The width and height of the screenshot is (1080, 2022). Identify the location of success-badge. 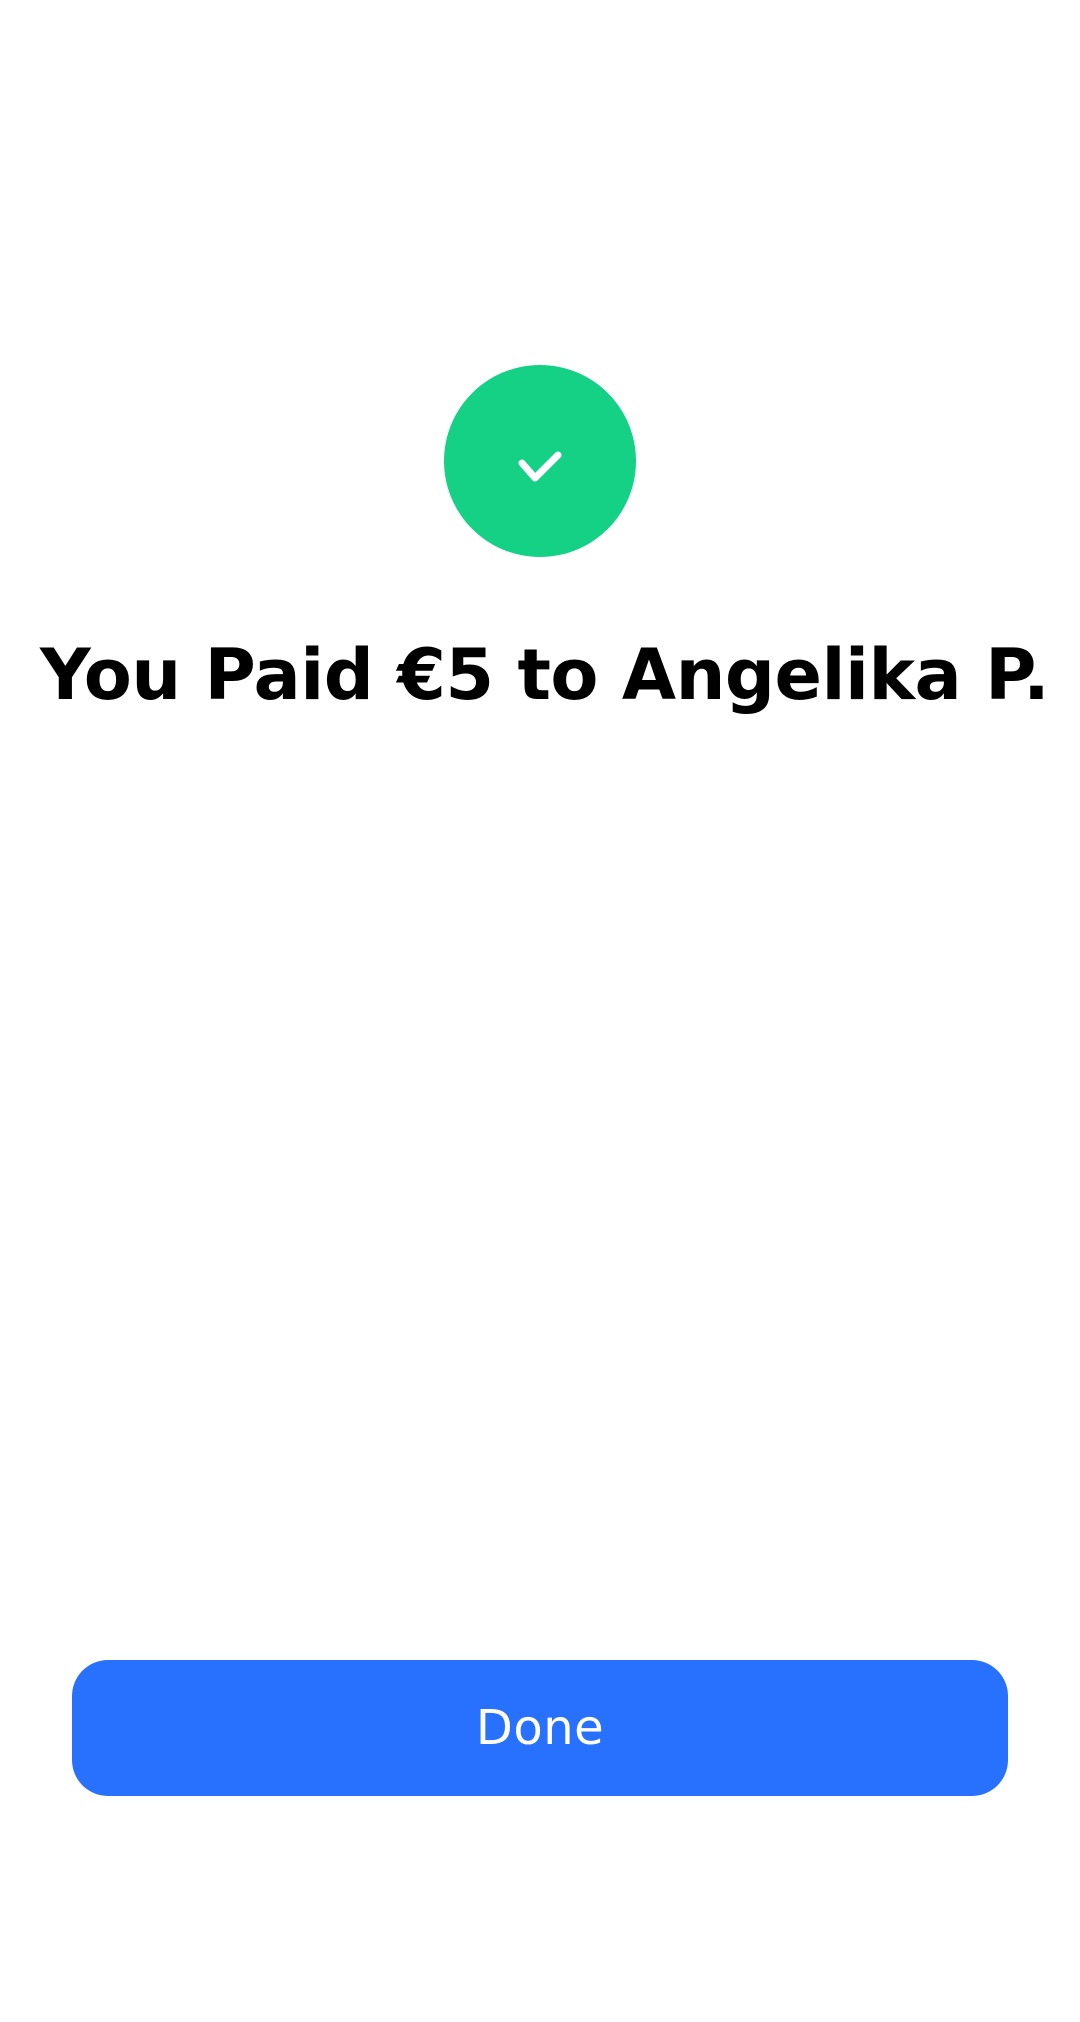
(540, 461).